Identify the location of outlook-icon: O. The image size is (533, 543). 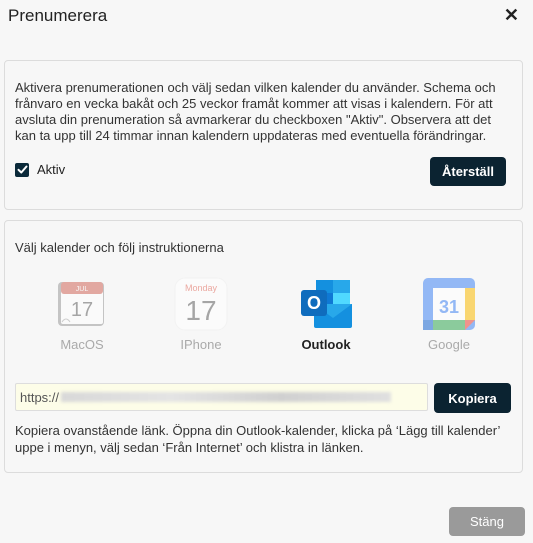
(326, 304).